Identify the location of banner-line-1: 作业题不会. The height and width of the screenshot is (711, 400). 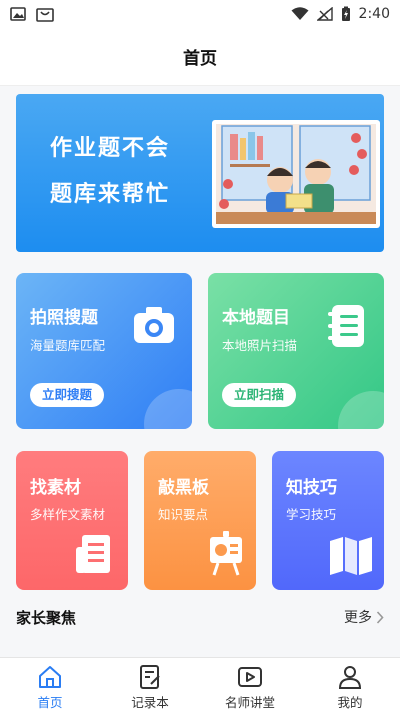
(110, 148).